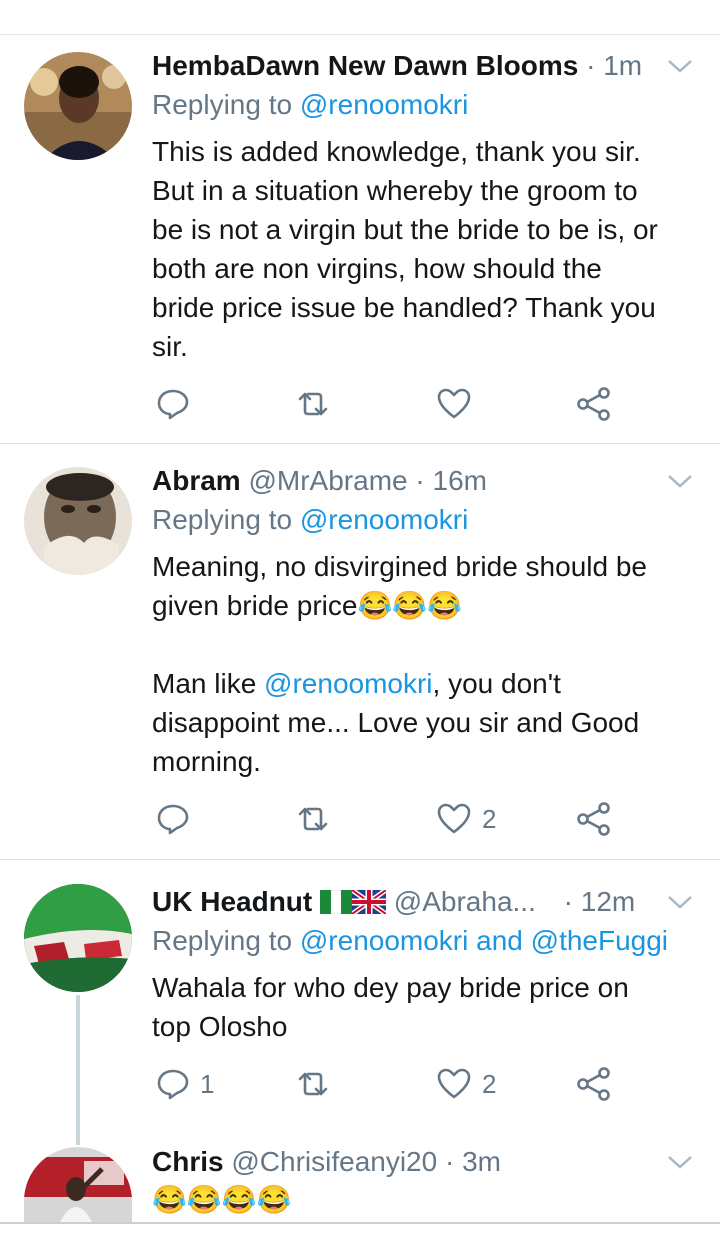 The height and width of the screenshot is (1243, 720). I want to click on mention-joiner: and, so click(499, 940).